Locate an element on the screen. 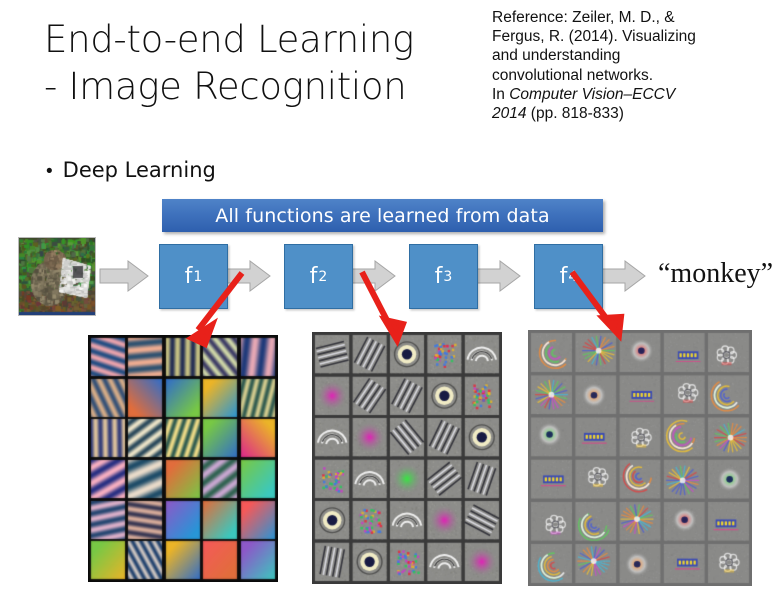  red-annotation-arrows is located at coordinates (405, 309).